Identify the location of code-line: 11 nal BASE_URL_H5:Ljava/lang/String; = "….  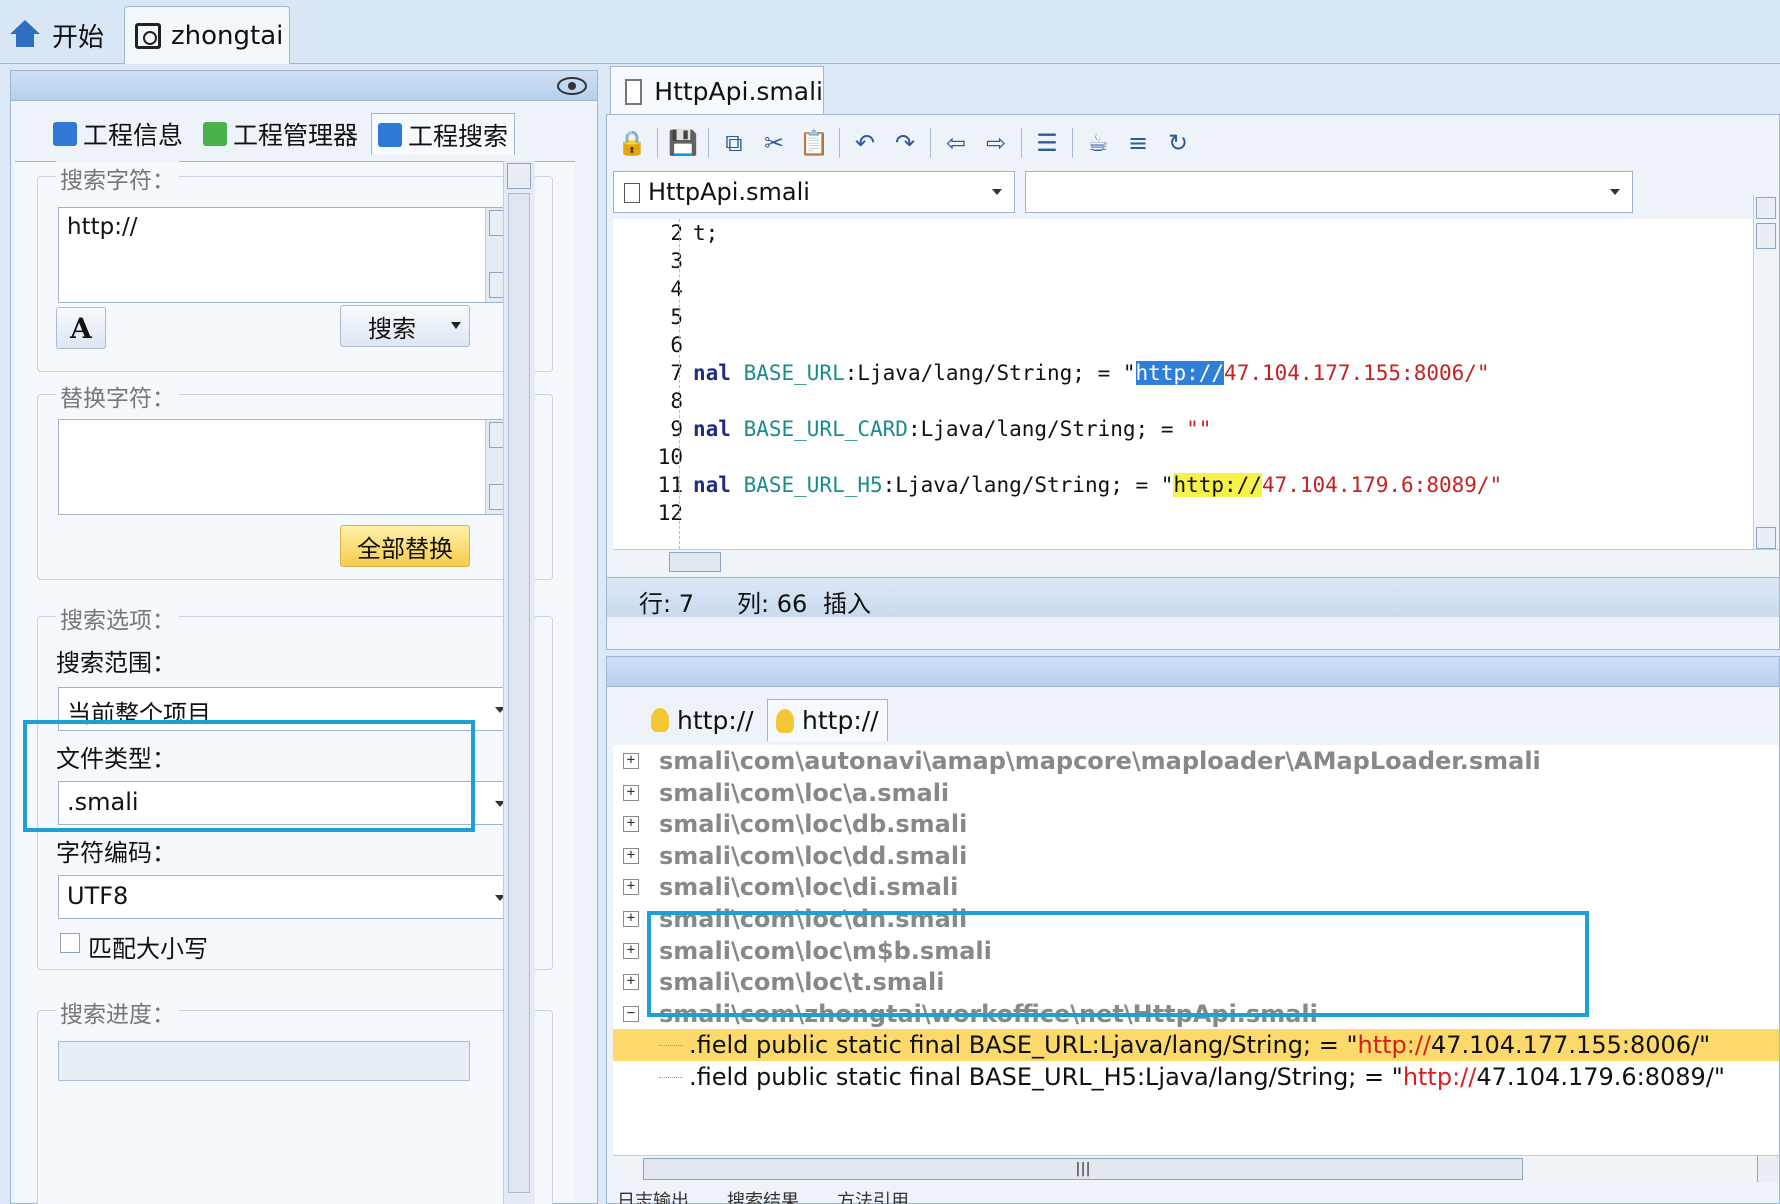
(1057, 485).